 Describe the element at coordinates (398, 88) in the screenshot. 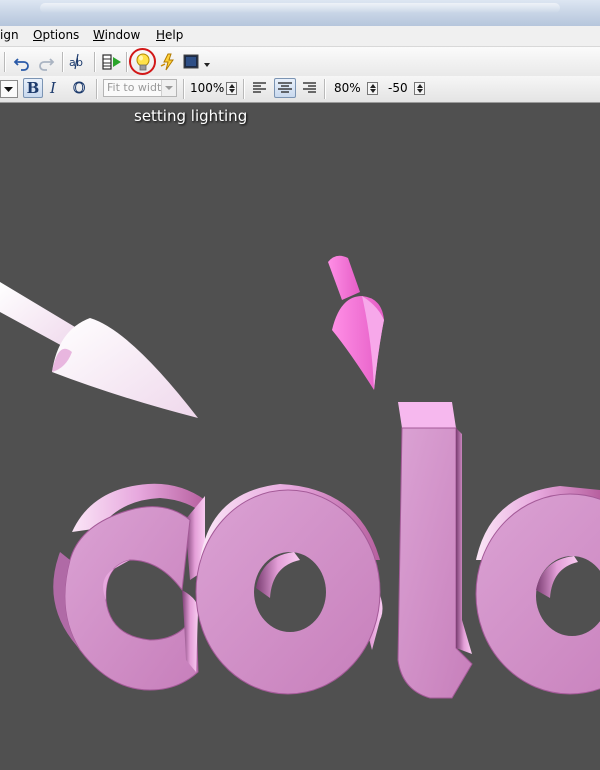

I see `depth-value: -50` at that location.